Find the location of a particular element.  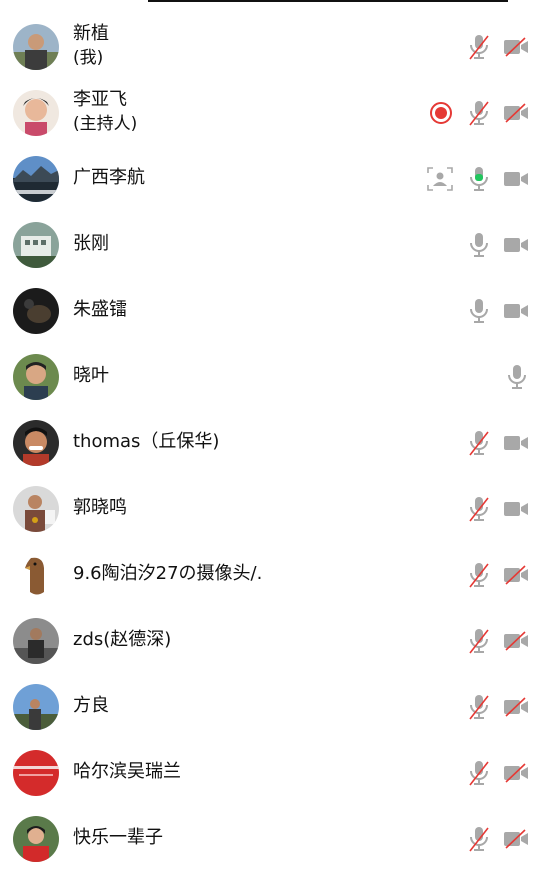

participant-name: 郭晓鸣 is located at coordinates (100, 507).